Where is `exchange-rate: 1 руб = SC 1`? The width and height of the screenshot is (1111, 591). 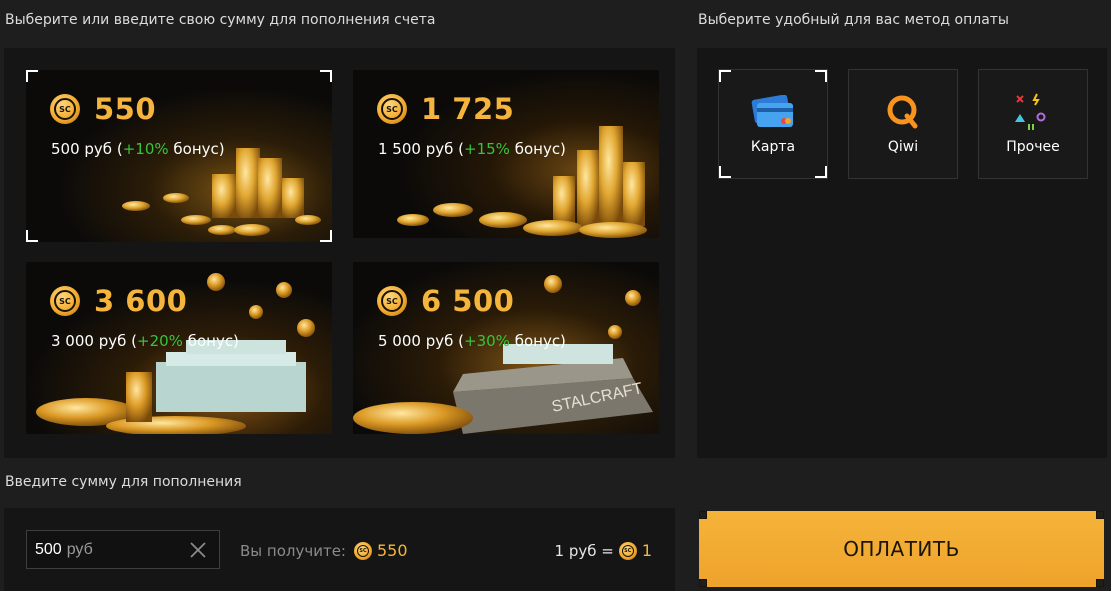
exchange-rate: 1 руб = SC 1 is located at coordinates (603, 550).